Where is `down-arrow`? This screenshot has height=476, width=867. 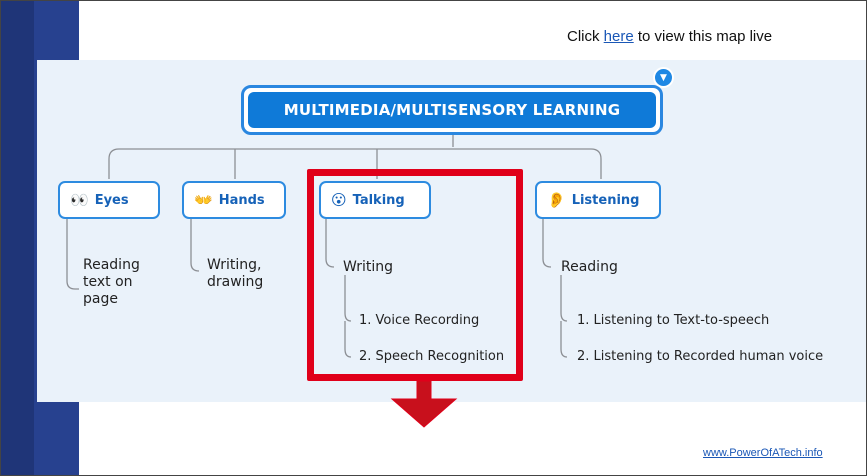
down-arrow is located at coordinates (424, 404).